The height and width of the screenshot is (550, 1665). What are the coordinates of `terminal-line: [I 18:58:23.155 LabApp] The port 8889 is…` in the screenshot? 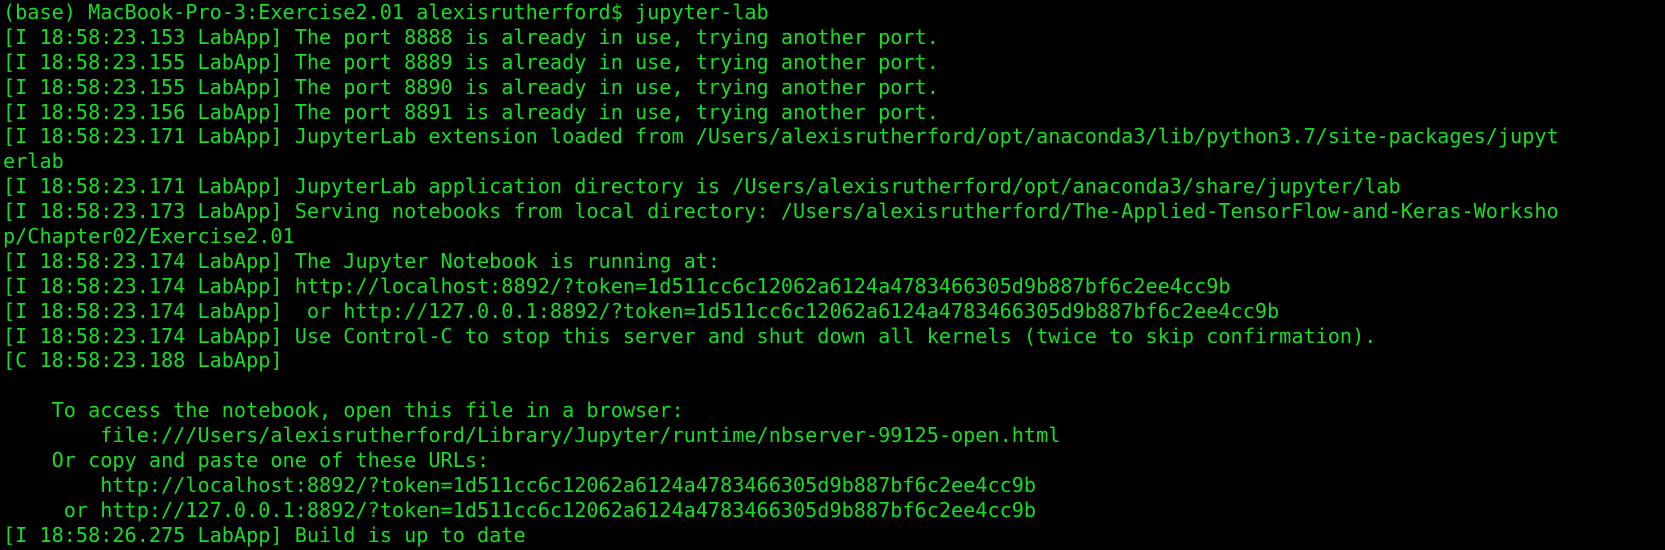 It's located at (471, 61).